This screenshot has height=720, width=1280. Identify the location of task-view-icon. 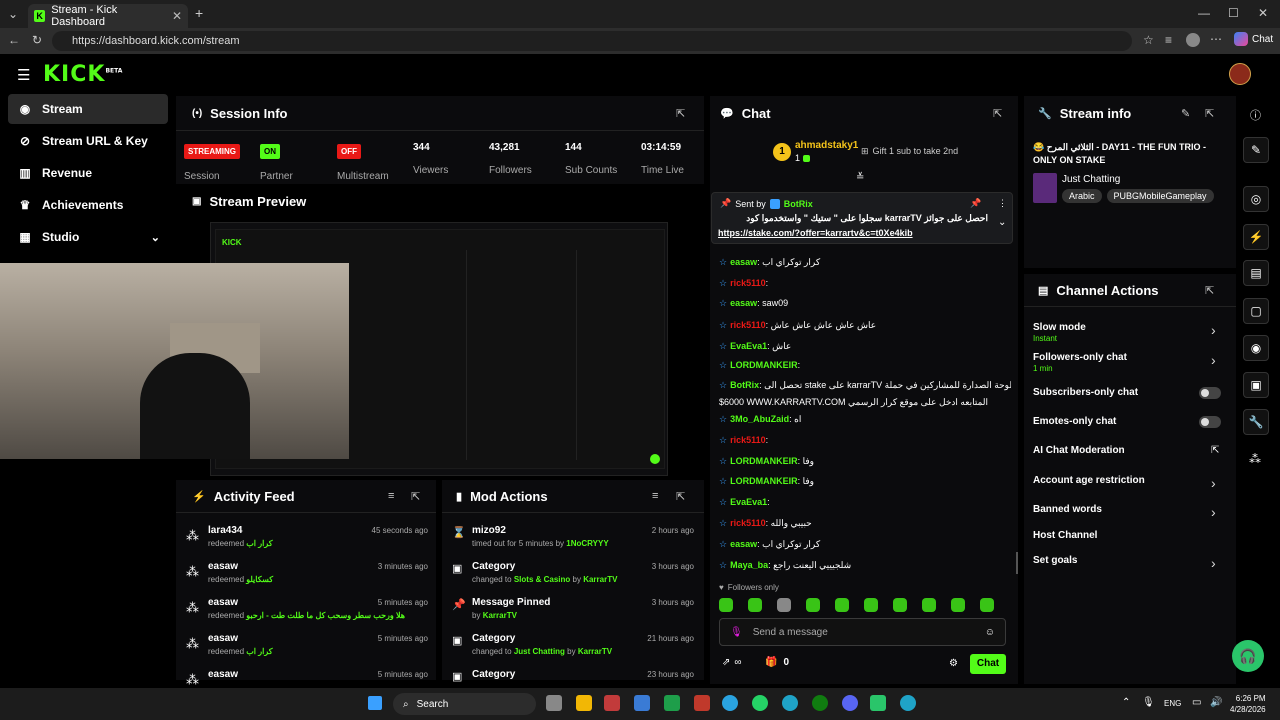
(554, 703).